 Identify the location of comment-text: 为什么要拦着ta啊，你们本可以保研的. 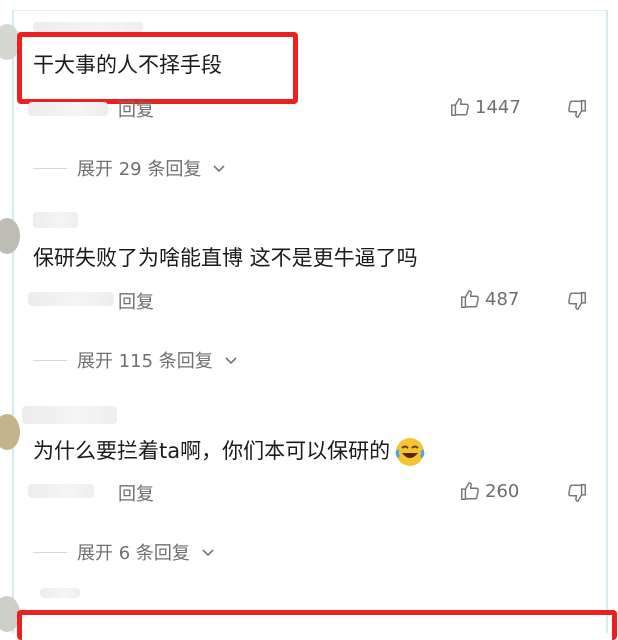
(229, 452).